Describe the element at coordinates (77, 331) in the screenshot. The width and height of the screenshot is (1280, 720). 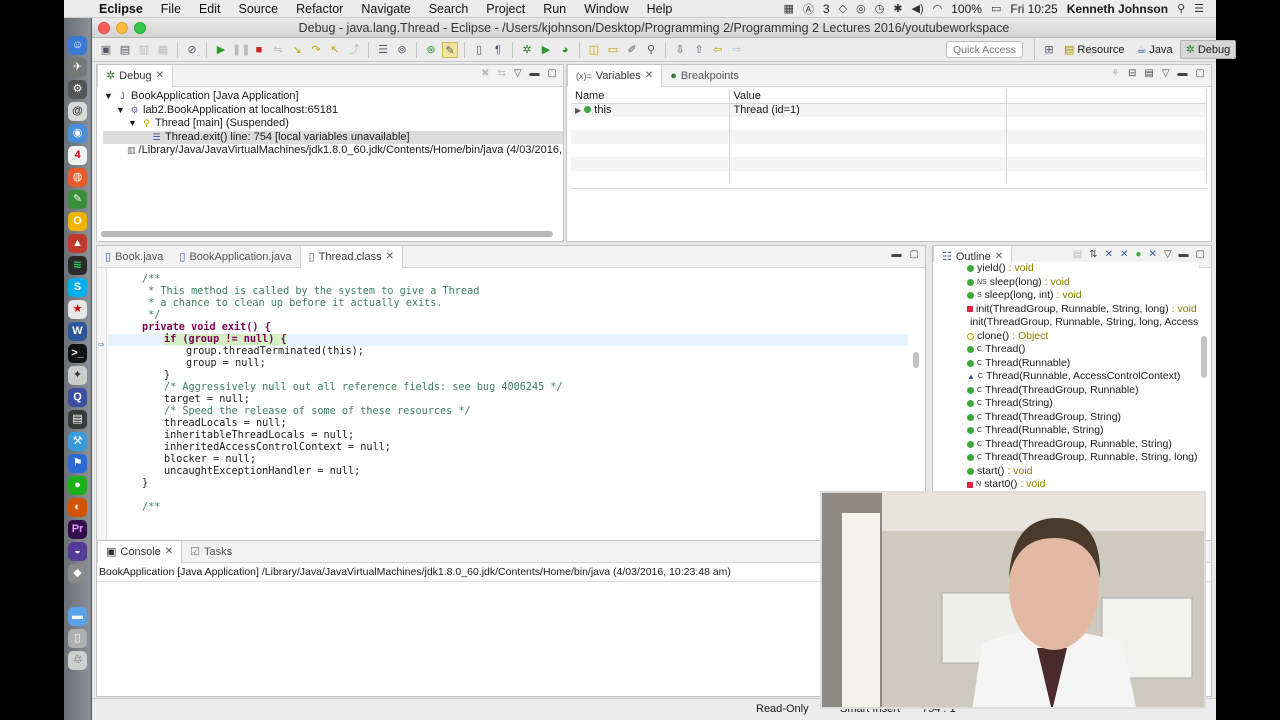
I see `word-icon: W` at that location.